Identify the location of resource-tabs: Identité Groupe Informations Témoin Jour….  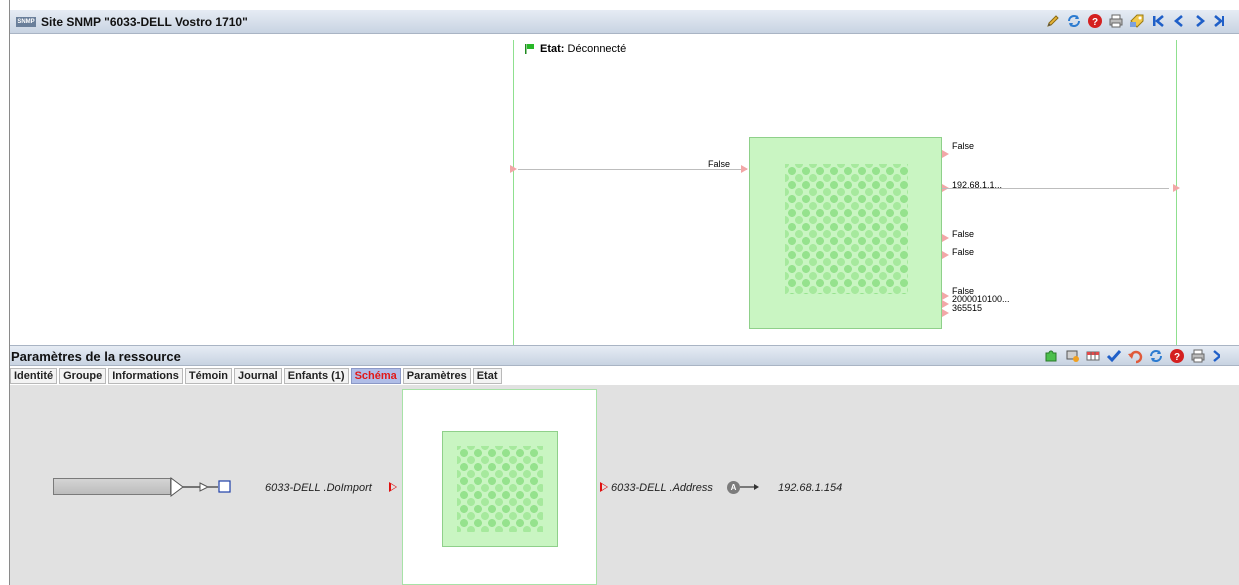
(256, 376).